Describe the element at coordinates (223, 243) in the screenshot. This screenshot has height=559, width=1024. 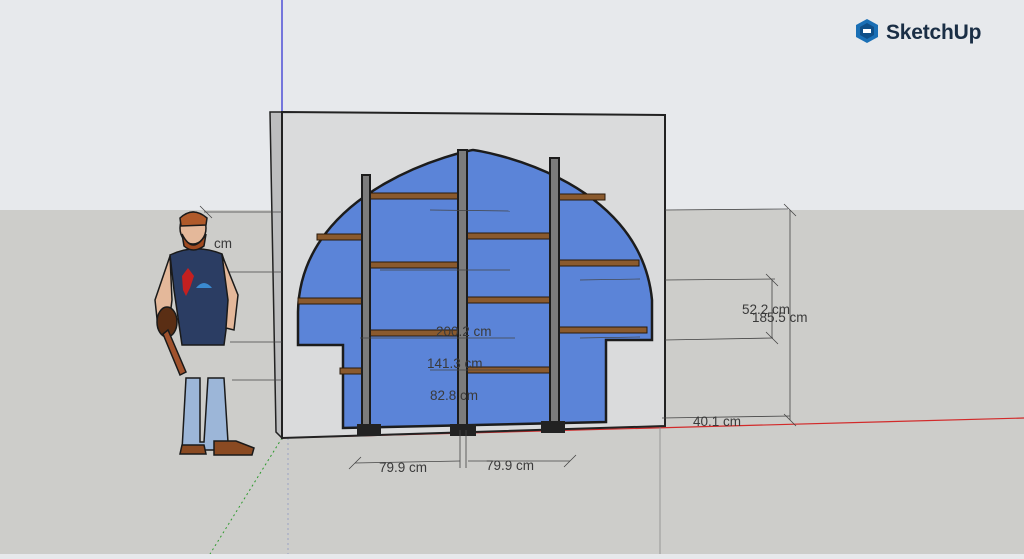
I see `dim-label-person: cm` at that location.